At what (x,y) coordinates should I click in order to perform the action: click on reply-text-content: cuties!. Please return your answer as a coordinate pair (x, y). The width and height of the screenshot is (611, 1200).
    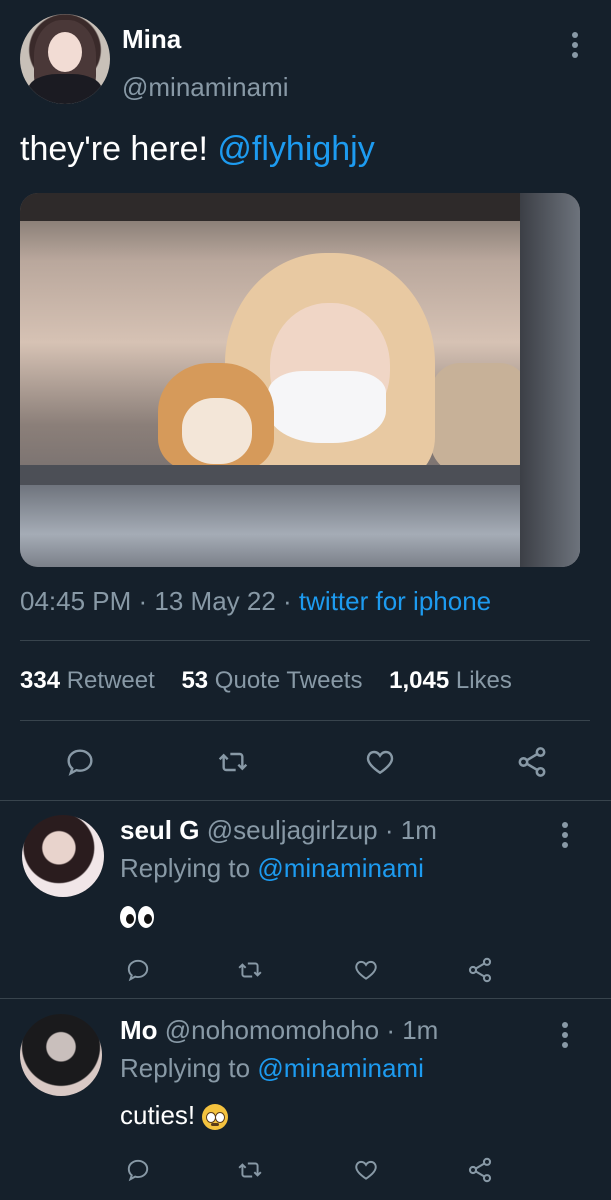
    Looking at the image, I should click on (161, 1115).